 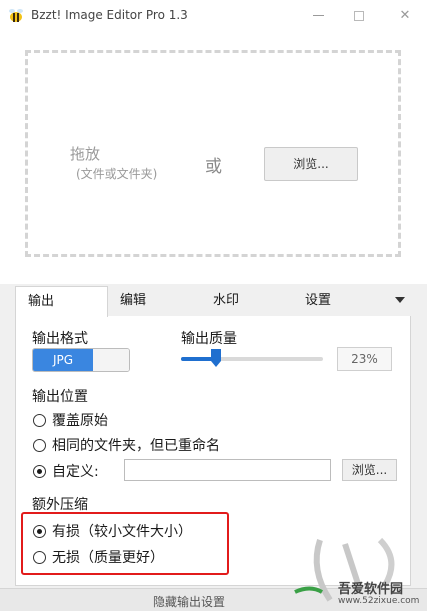 What do you see at coordinates (85, 154) in the screenshot?
I see `drag-label: 拖放` at bounding box center [85, 154].